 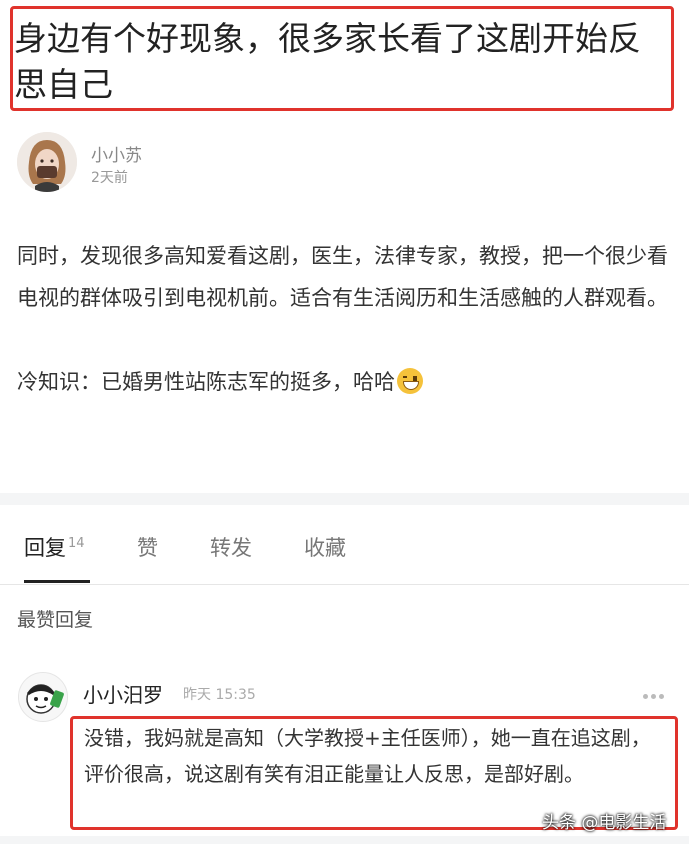 What do you see at coordinates (410, 381) in the screenshot?
I see `grinning-face-emoji-icon` at bounding box center [410, 381].